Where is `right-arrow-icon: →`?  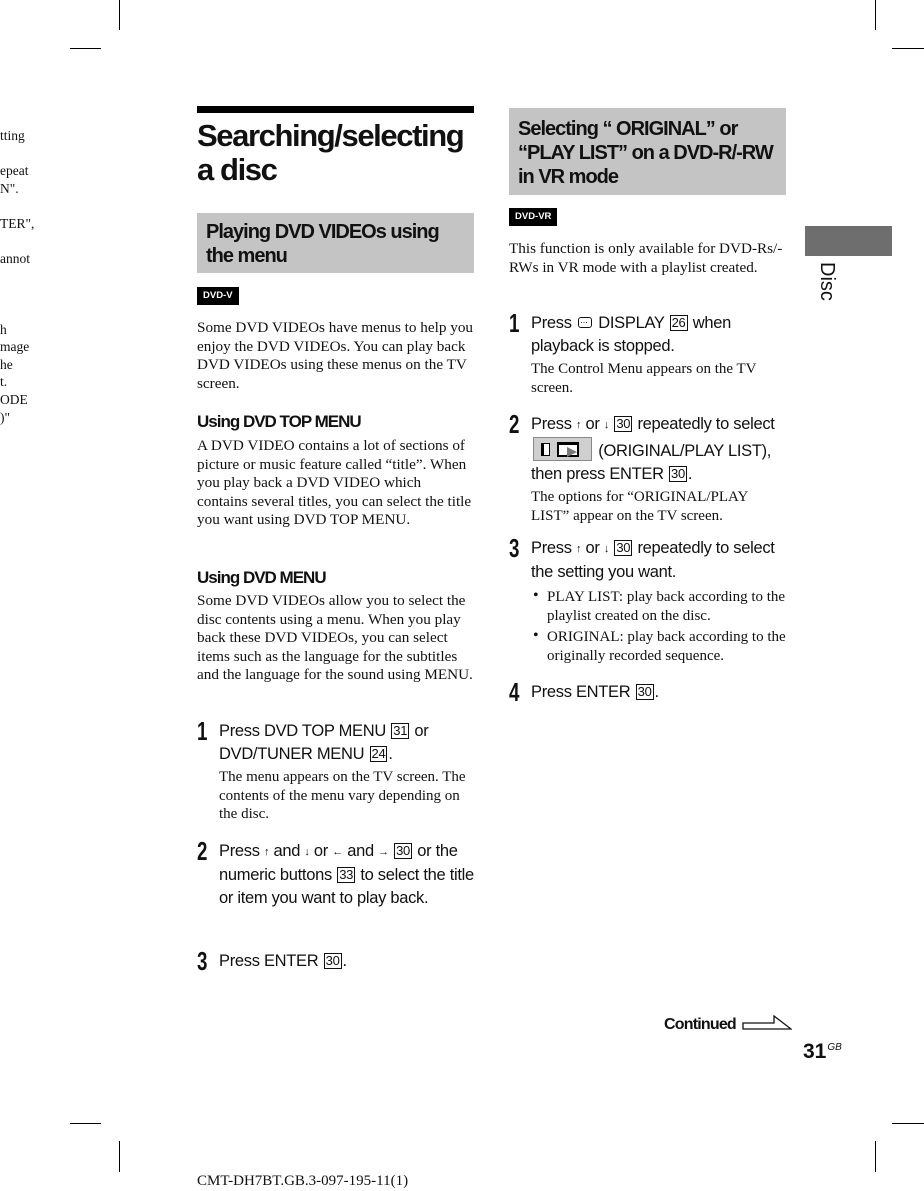 right-arrow-icon: → is located at coordinates (383, 852).